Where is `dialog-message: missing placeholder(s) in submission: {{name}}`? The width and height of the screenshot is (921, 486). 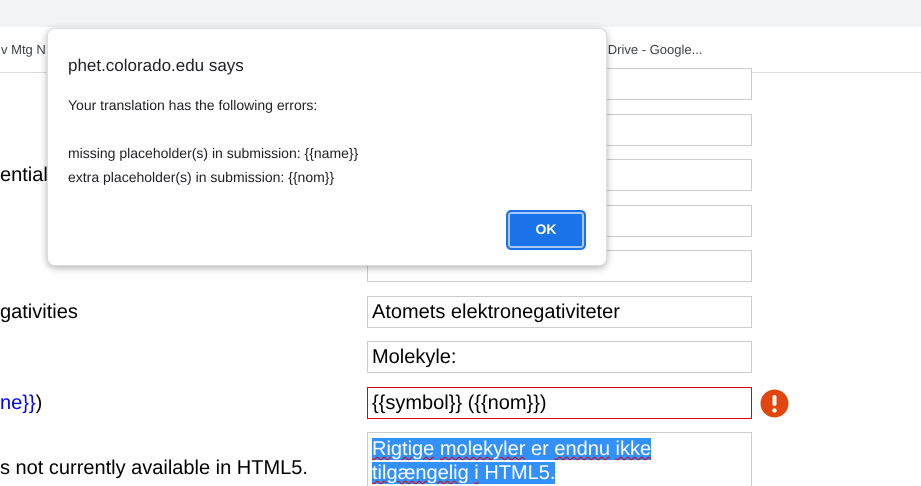 dialog-message: missing placeholder(s) in submission: {{name}} is located at coordinates (214, 153).